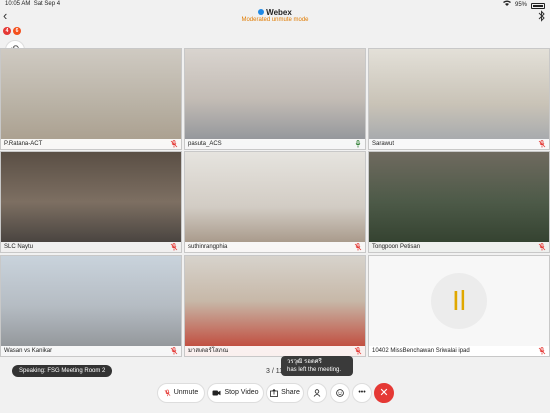 The width and height of the screenshot is (550, 413). What do you see at coordinates (12, 31) in the screenshot?
I see `notification-badges: 4 6` at bounding box center [12, 31].